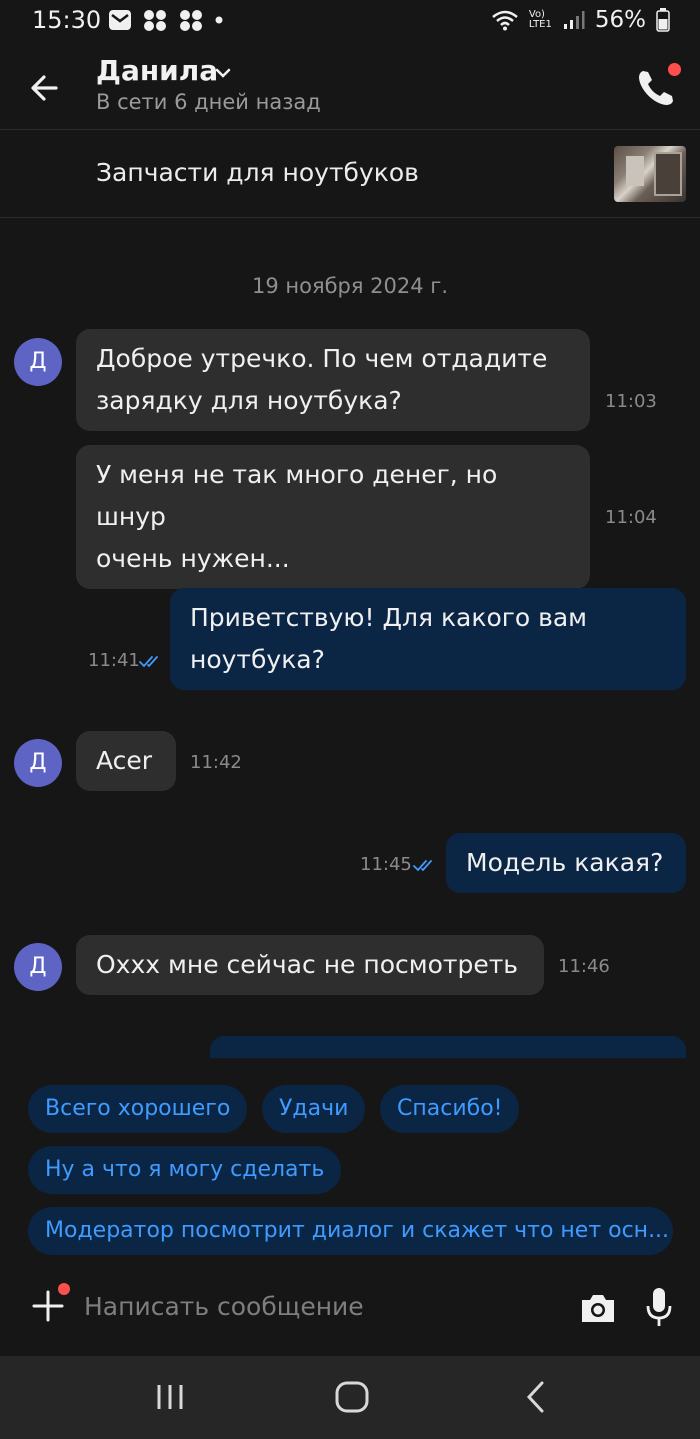 This screenshot has height=1439, width=700. I want to click on home-icon, so click(352, 1397).